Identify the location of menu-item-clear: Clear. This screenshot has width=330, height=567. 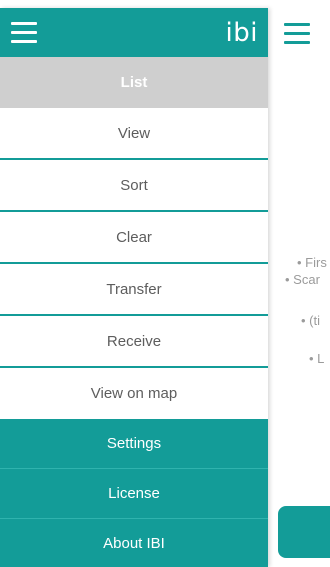
(134, 238).